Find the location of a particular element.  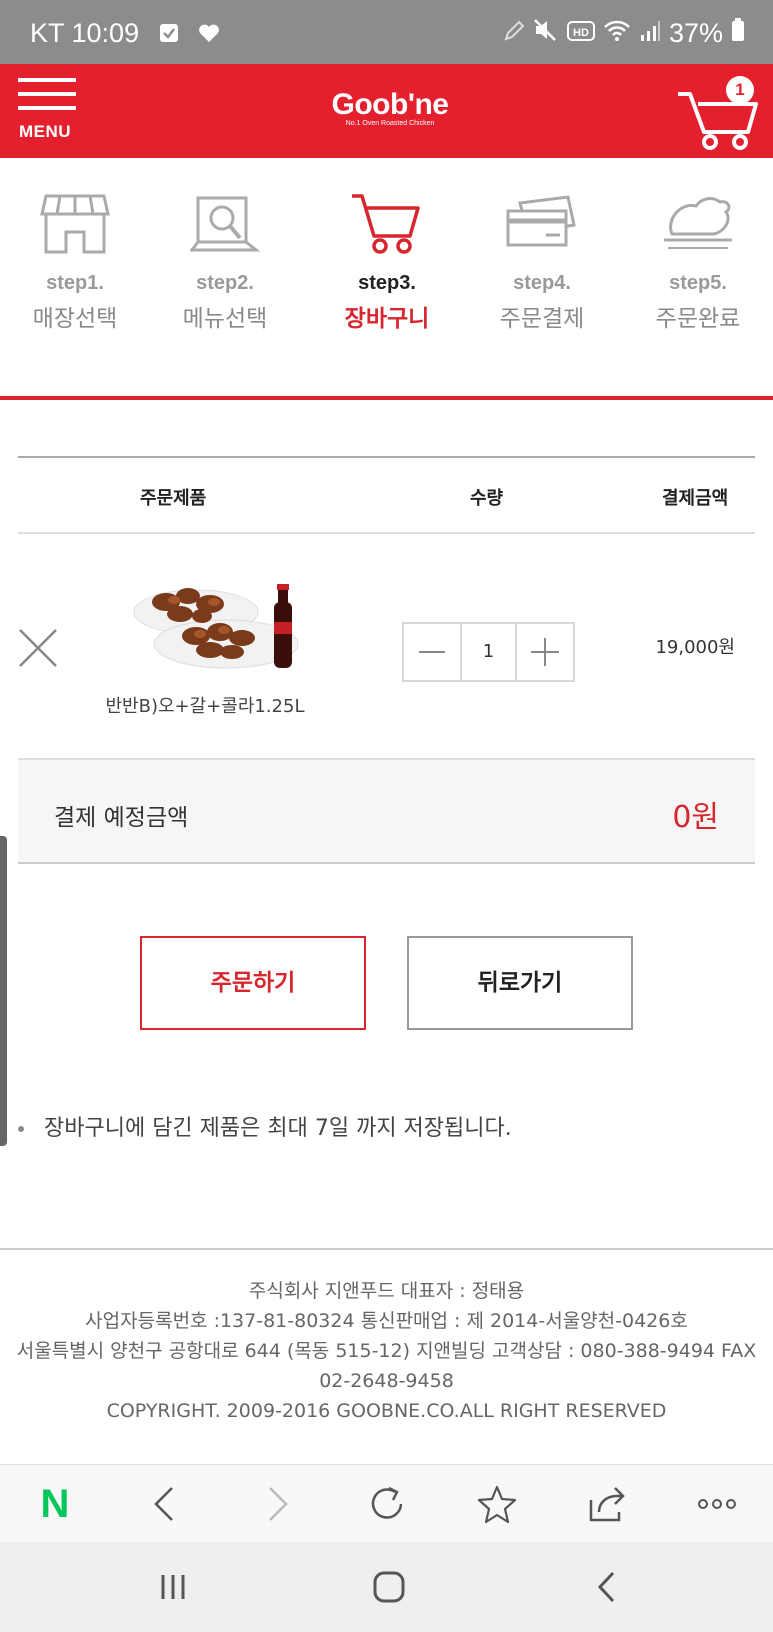

back-button: 뒤로가기 is located at coordinates (520, 983).